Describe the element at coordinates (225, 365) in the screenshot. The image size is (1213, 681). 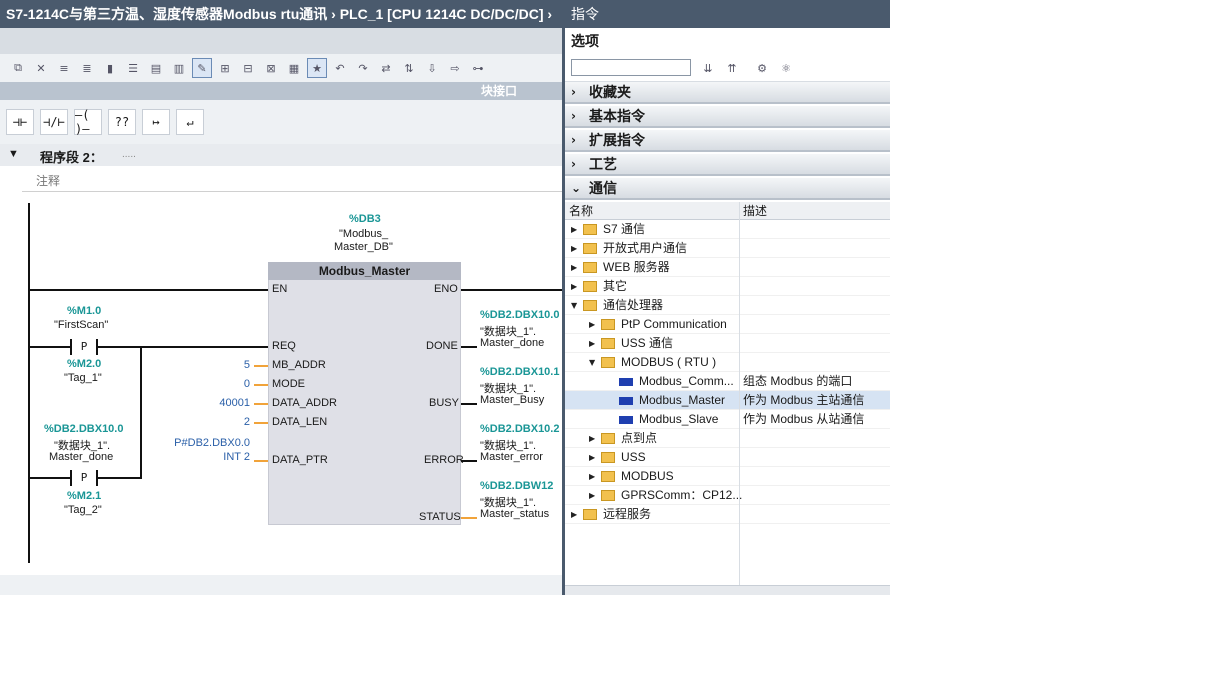
I see `mb-addr-value: 5` at that location.